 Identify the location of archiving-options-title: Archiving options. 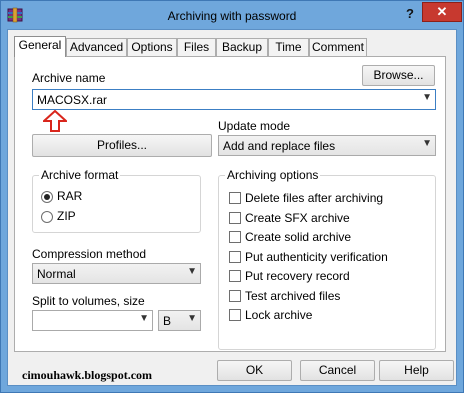
(273, 175).